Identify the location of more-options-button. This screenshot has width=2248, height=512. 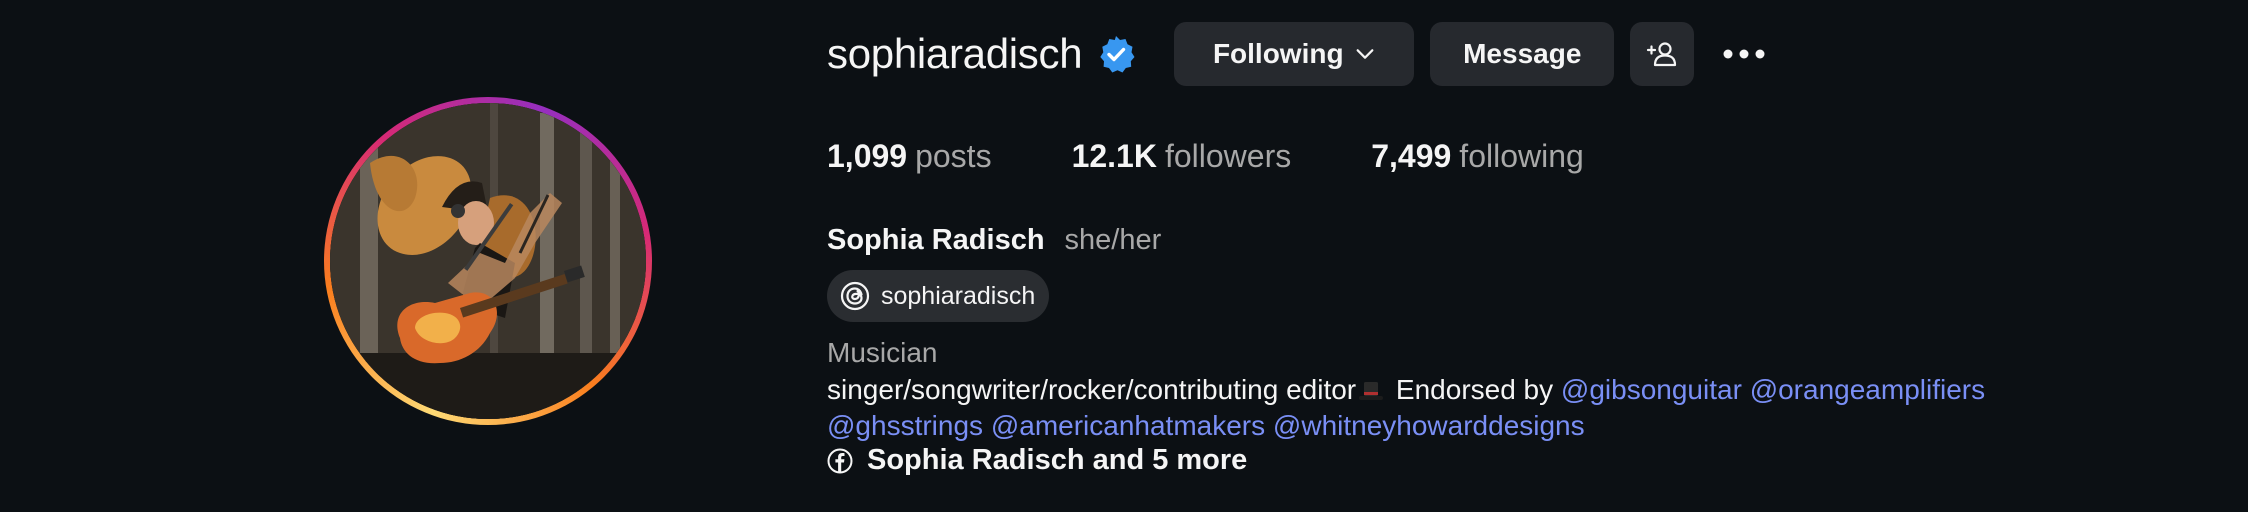
(1744, 54).